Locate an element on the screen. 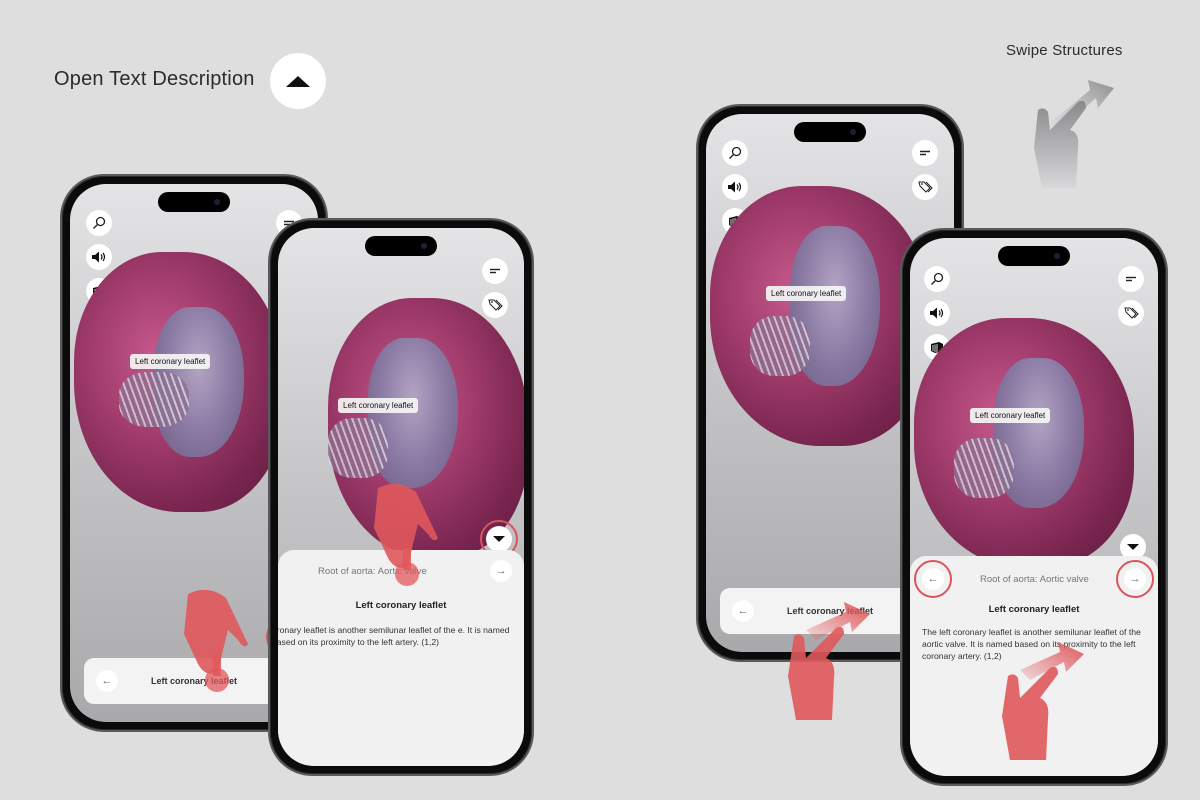 The height and width of the screenshot is (800, 1200). next-structure-button: → is located at coordinates (501, 571).